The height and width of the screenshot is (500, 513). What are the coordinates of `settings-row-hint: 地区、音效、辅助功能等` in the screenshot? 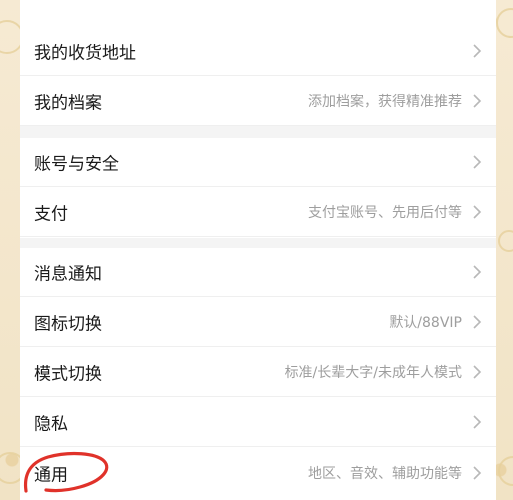 It's located at (385, 473).